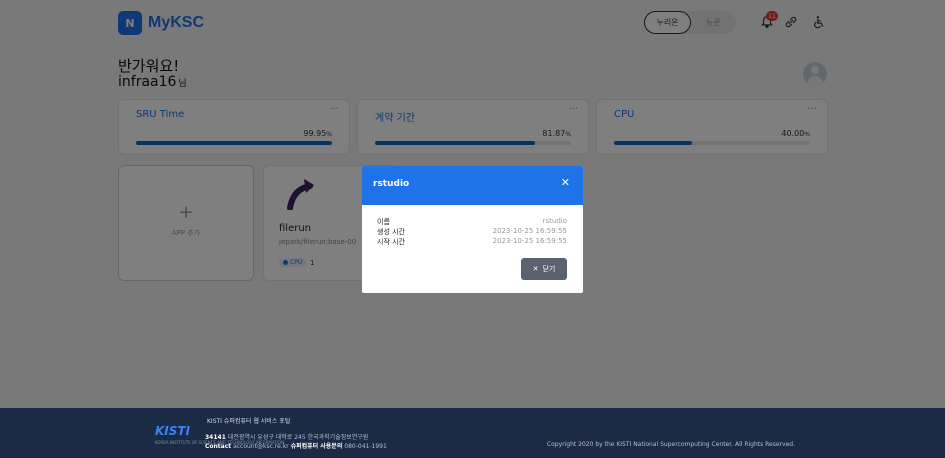  What do you see at coordinates (472, 185) in the screenshot?
I see `modal-header: rstudio ✕` at bounding box center [472, 185].